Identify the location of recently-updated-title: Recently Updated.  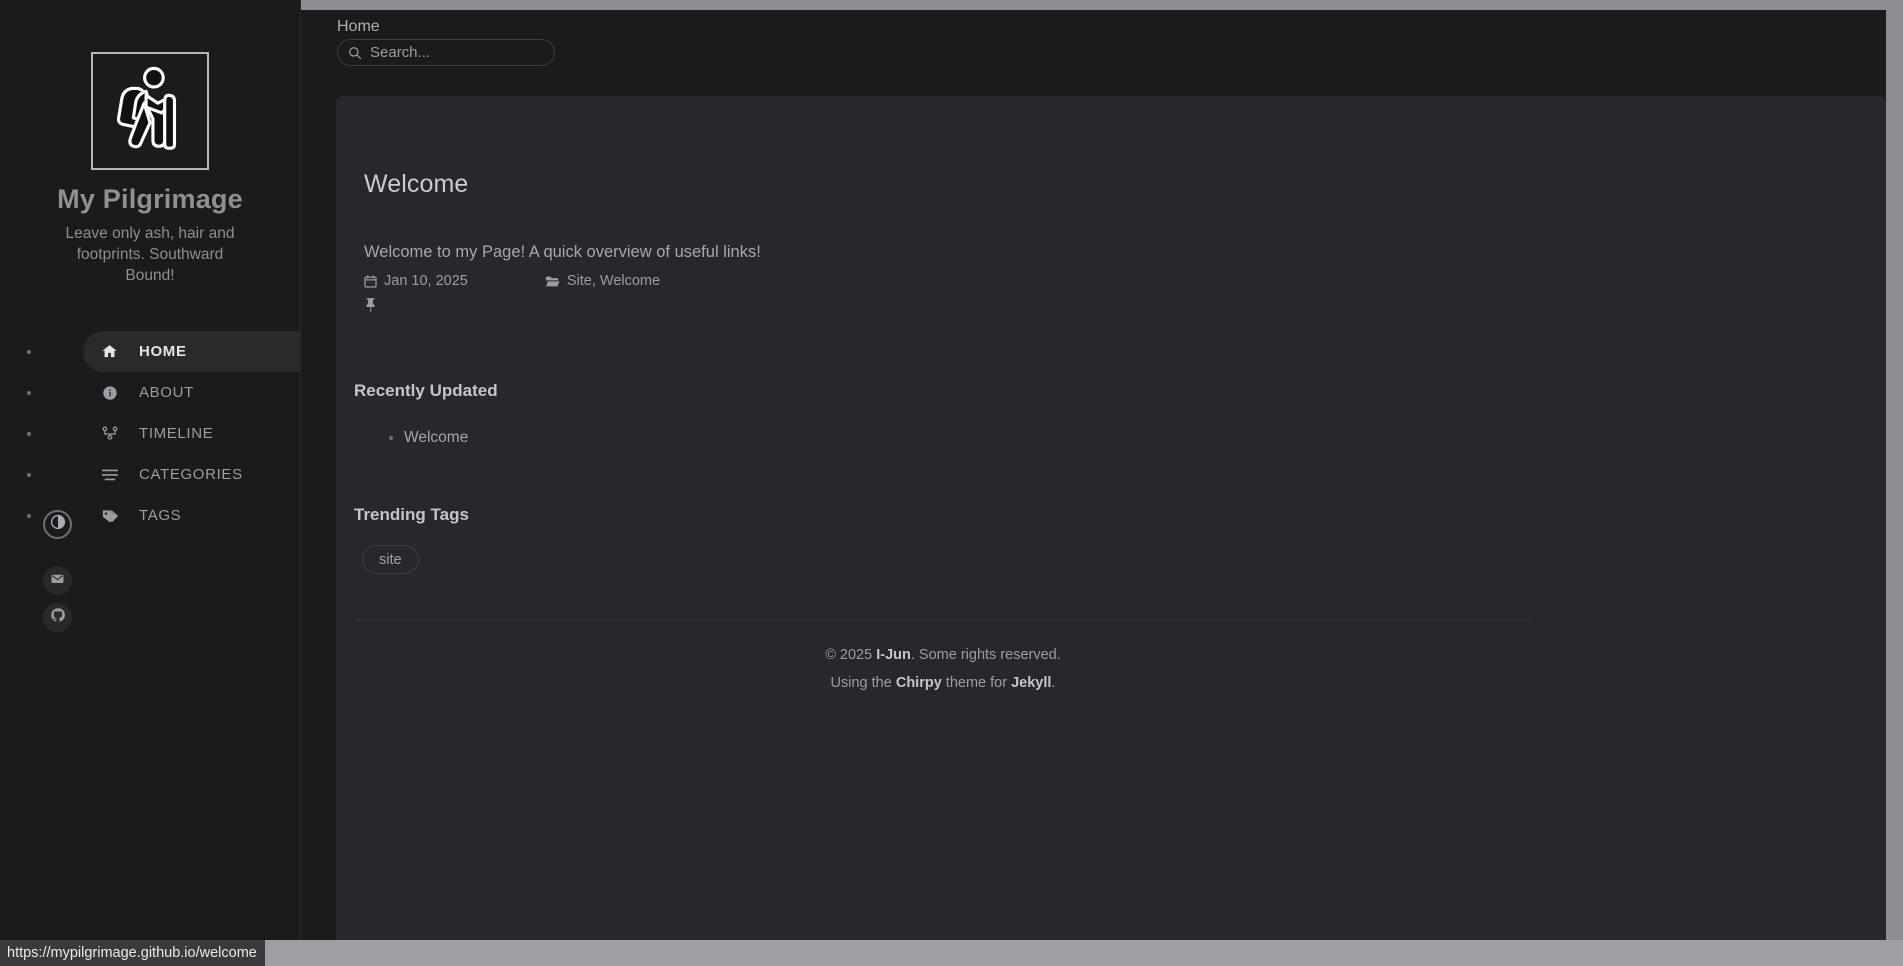
(426, 390).